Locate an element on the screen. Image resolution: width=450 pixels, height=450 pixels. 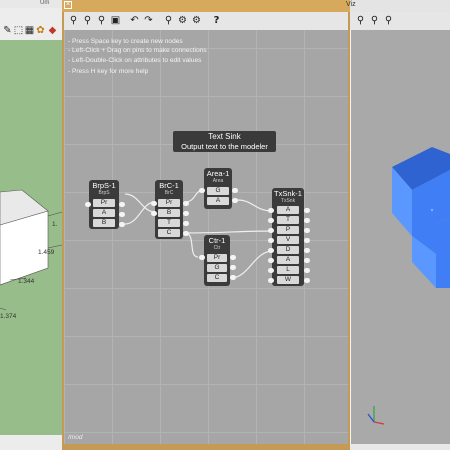
node-ctr: Ctr-1 Ctr Pr G C is located at coordinates (217, 260).